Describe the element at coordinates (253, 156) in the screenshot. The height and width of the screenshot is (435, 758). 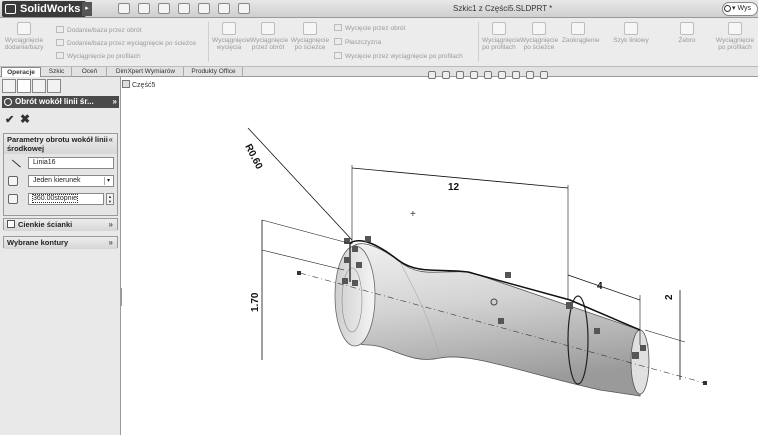
I see `radius-dimension: R0.60` at that location.